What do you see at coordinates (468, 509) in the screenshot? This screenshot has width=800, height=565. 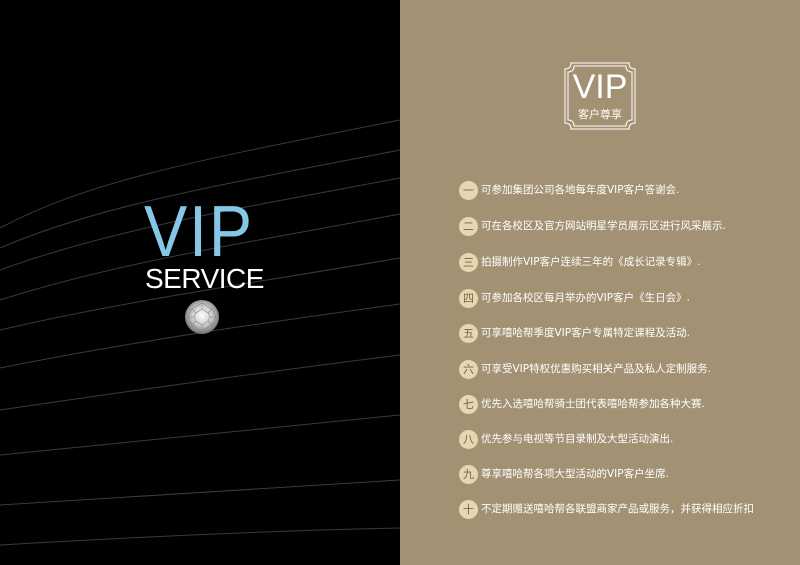 I see `number-badge: 十` at bounding box center [468, 509].